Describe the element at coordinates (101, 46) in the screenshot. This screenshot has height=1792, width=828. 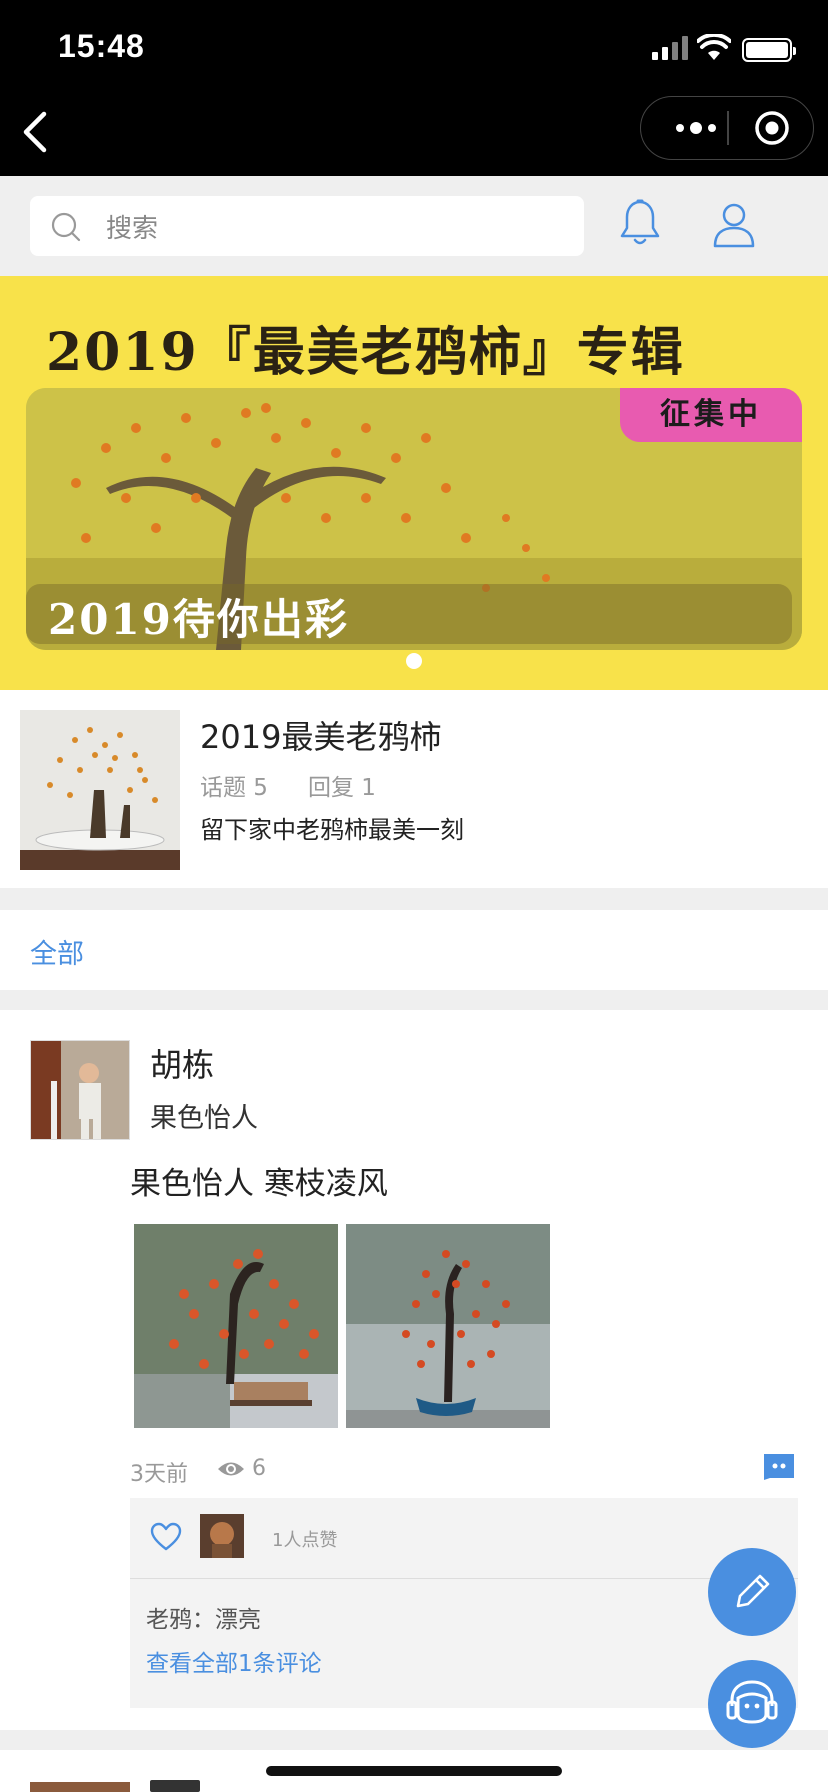
I see `status-time: 15:48` at that location.